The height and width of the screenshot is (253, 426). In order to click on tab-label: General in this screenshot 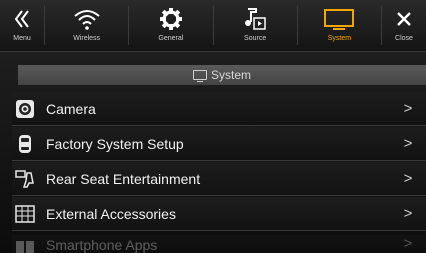, I will do `click(171, 38)`.